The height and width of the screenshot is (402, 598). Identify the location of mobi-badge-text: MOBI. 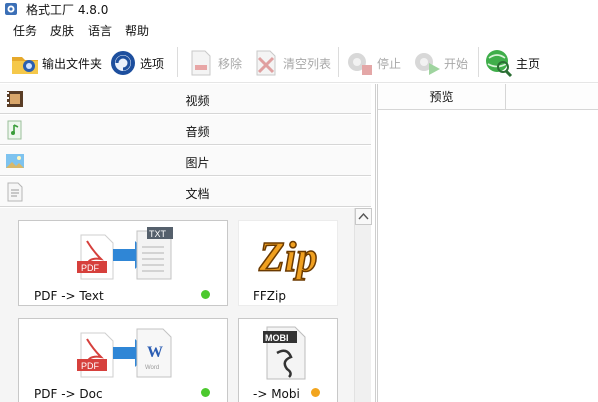
(277, 338).